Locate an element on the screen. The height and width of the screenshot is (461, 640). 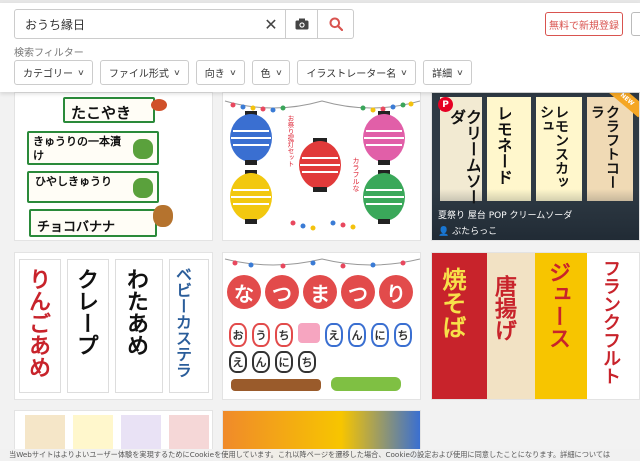
takoyaki-illustration is located at coordinates (159, 105).